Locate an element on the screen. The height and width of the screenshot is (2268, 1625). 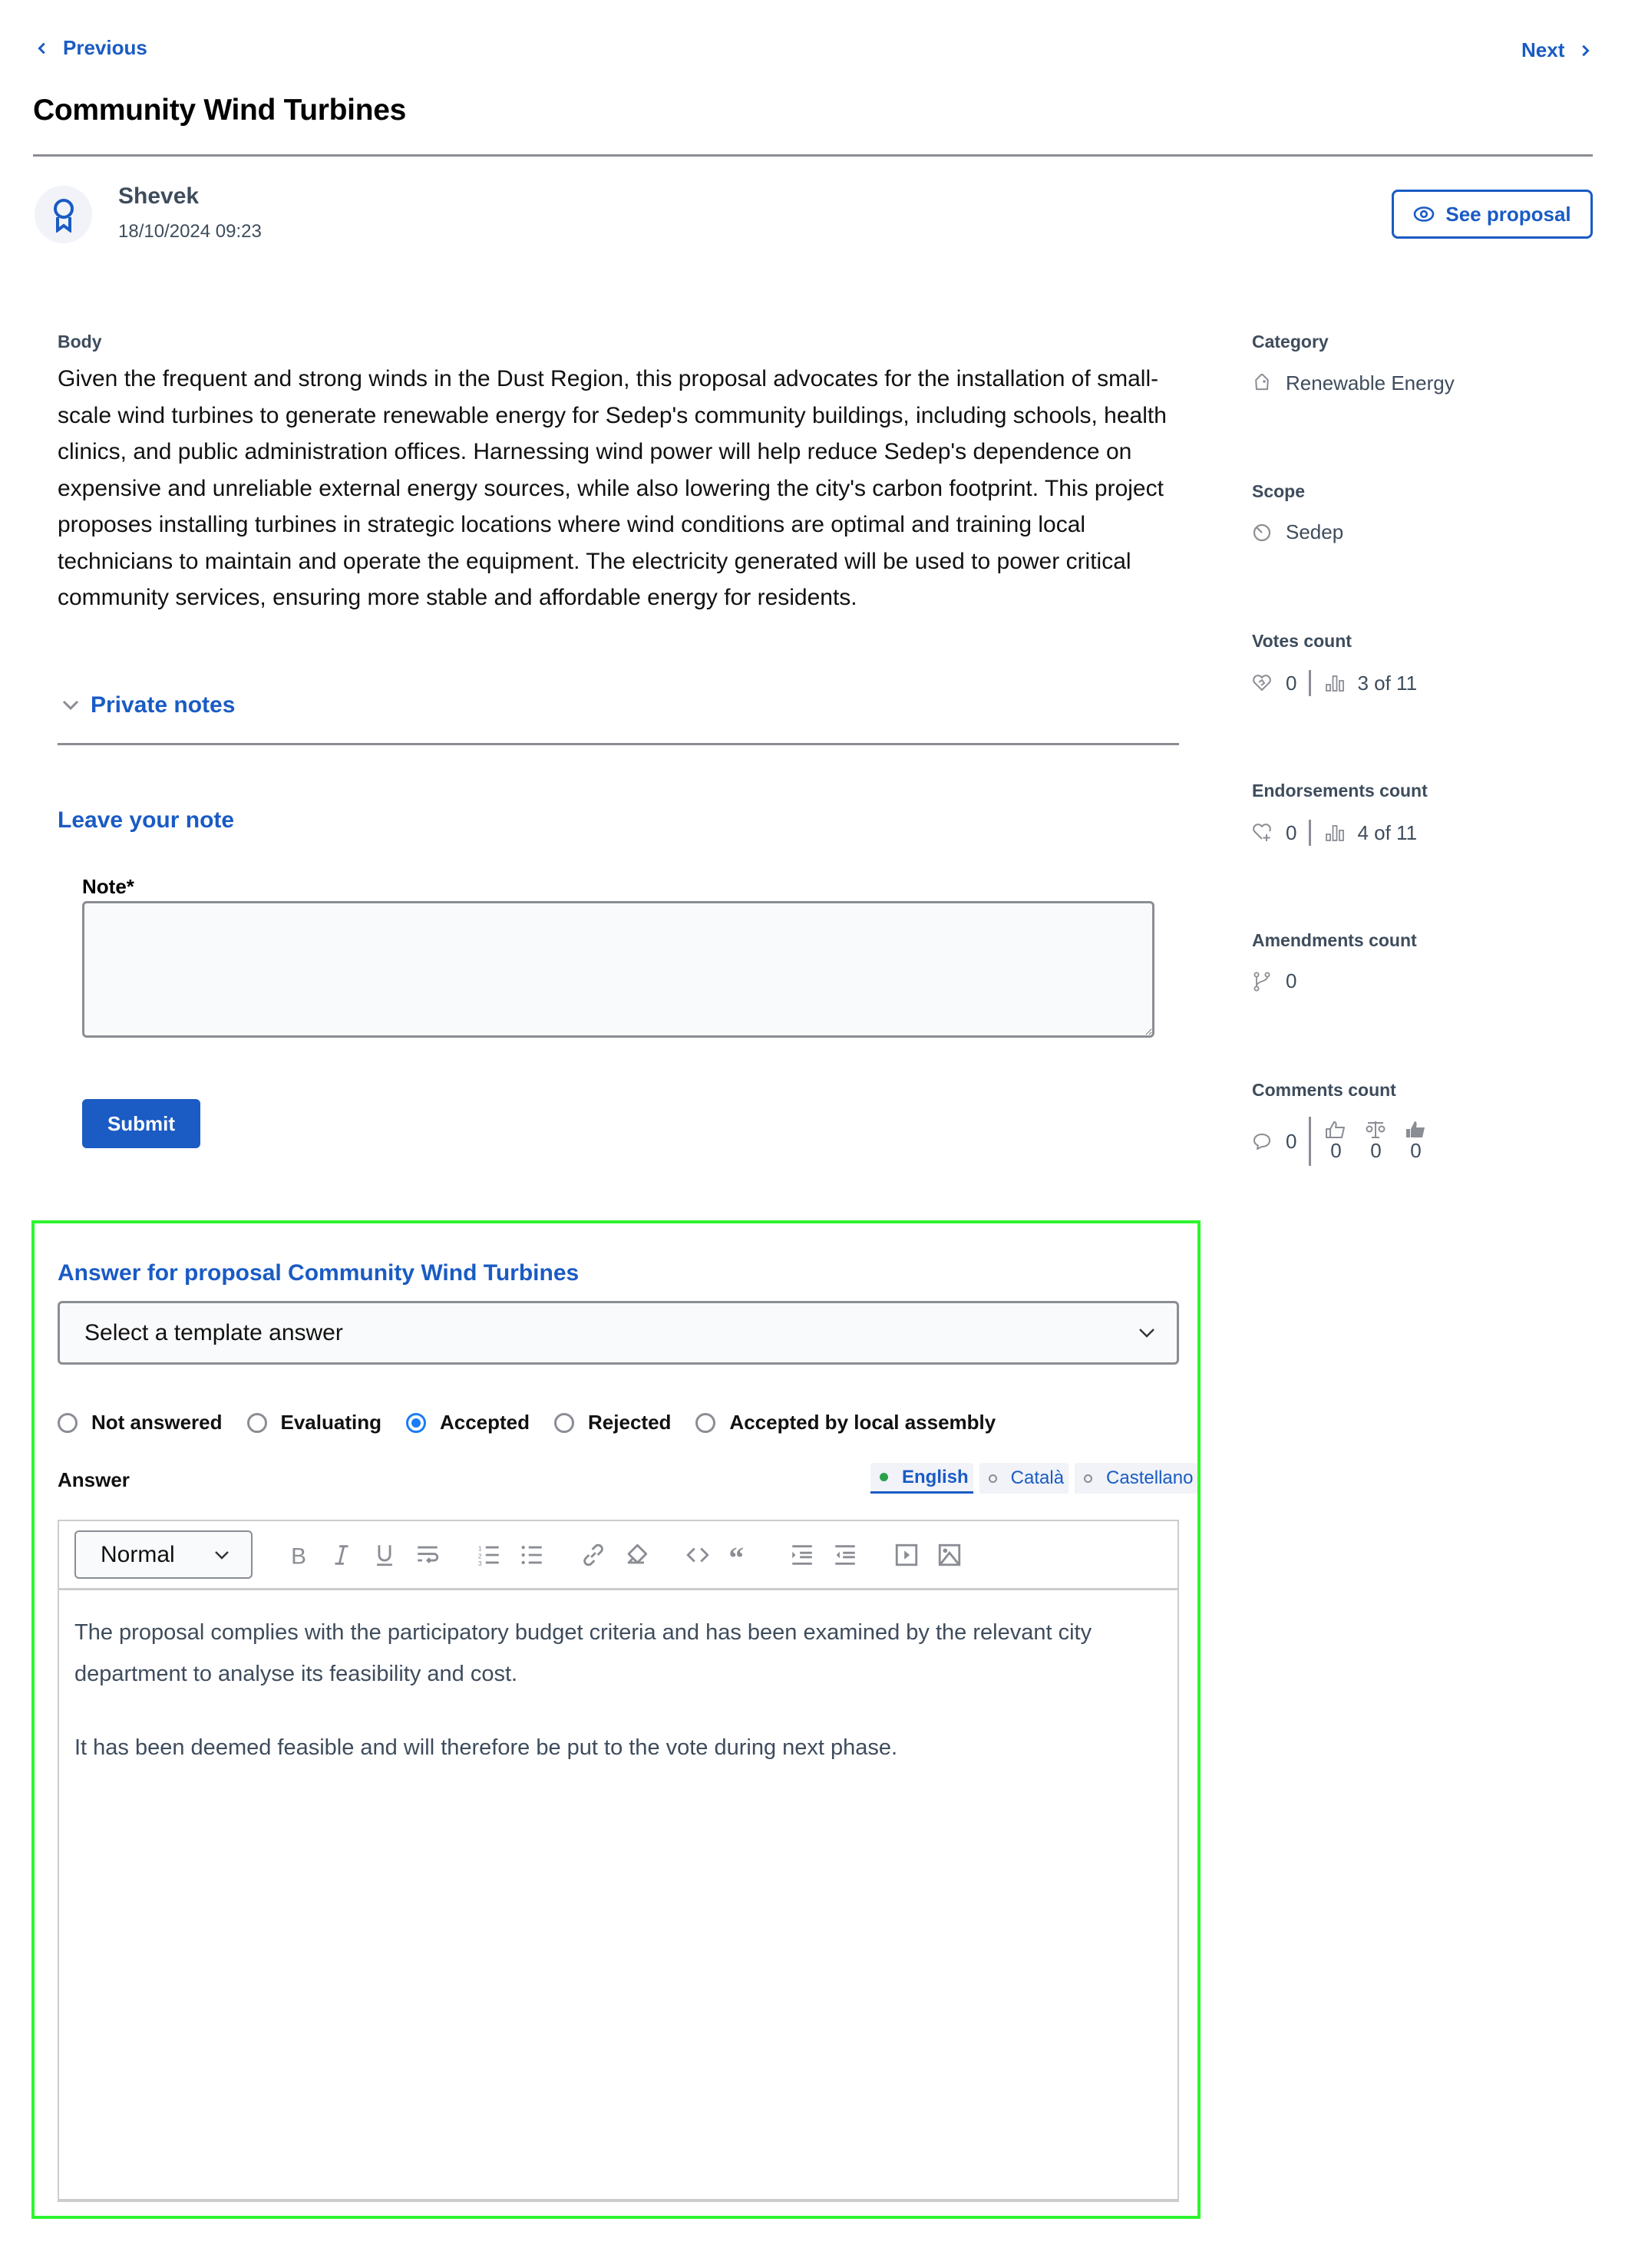
endorsements-label: Endorsements count is located at coordinates (1340, 791).